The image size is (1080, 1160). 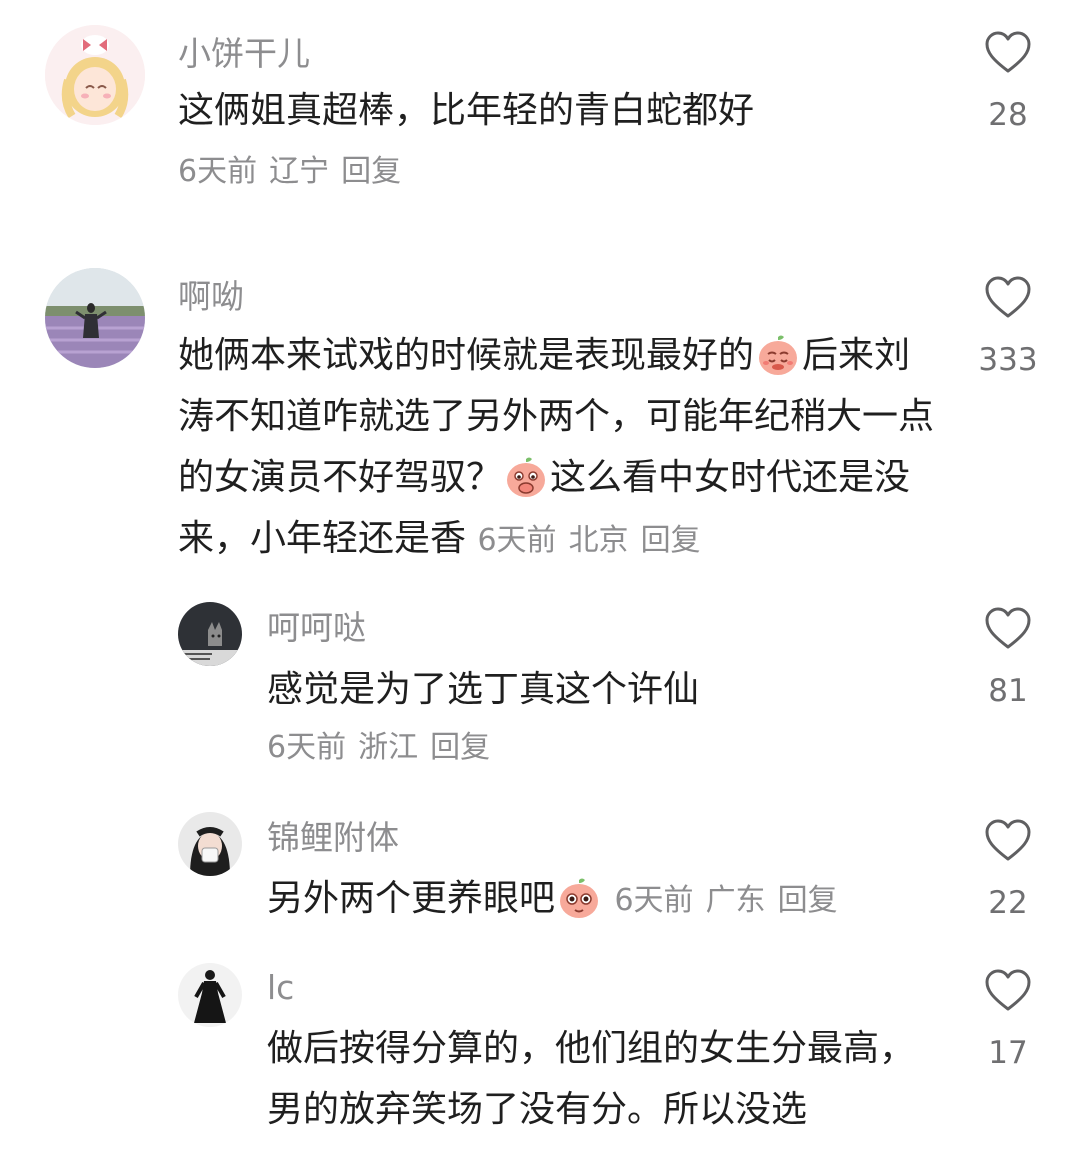 I want to click on like-count: 81, so click(x=1008, y=691).